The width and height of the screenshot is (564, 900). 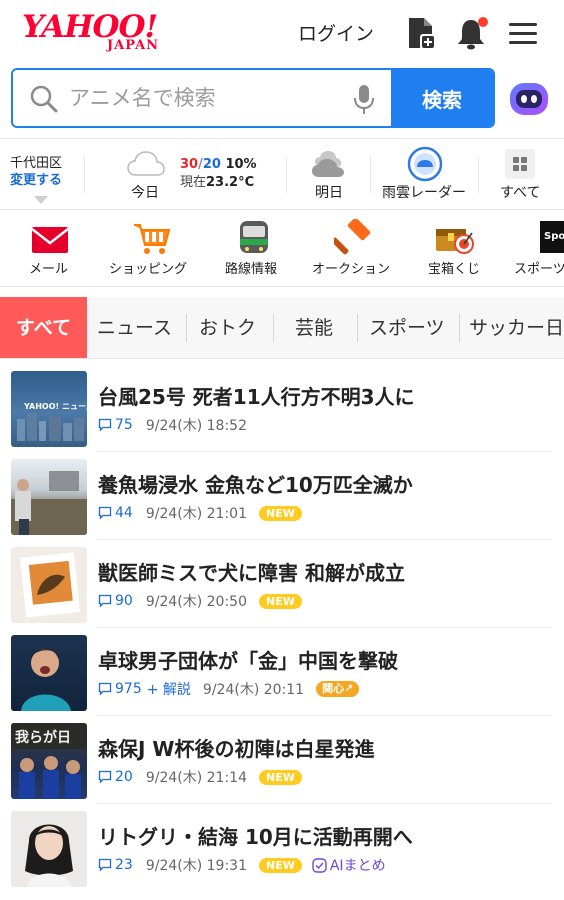 What do you see at coordinates (329, 193) in the screenshot?
I see `tomorrow-label: 明日` at bounding box center [329, 193].